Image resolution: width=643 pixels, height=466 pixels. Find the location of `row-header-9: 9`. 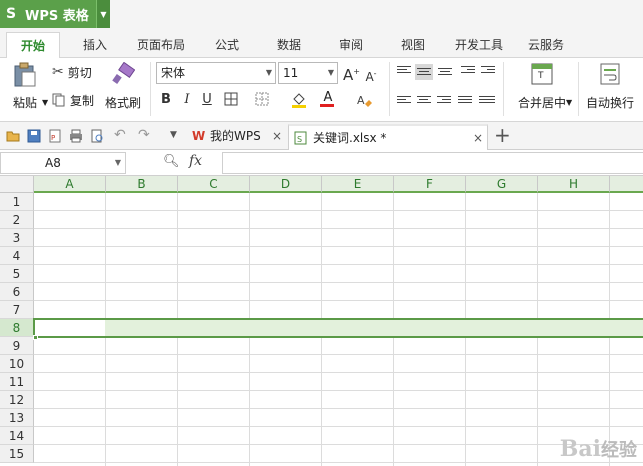

row-header-9: 9 is located at coordinates (17, 346).